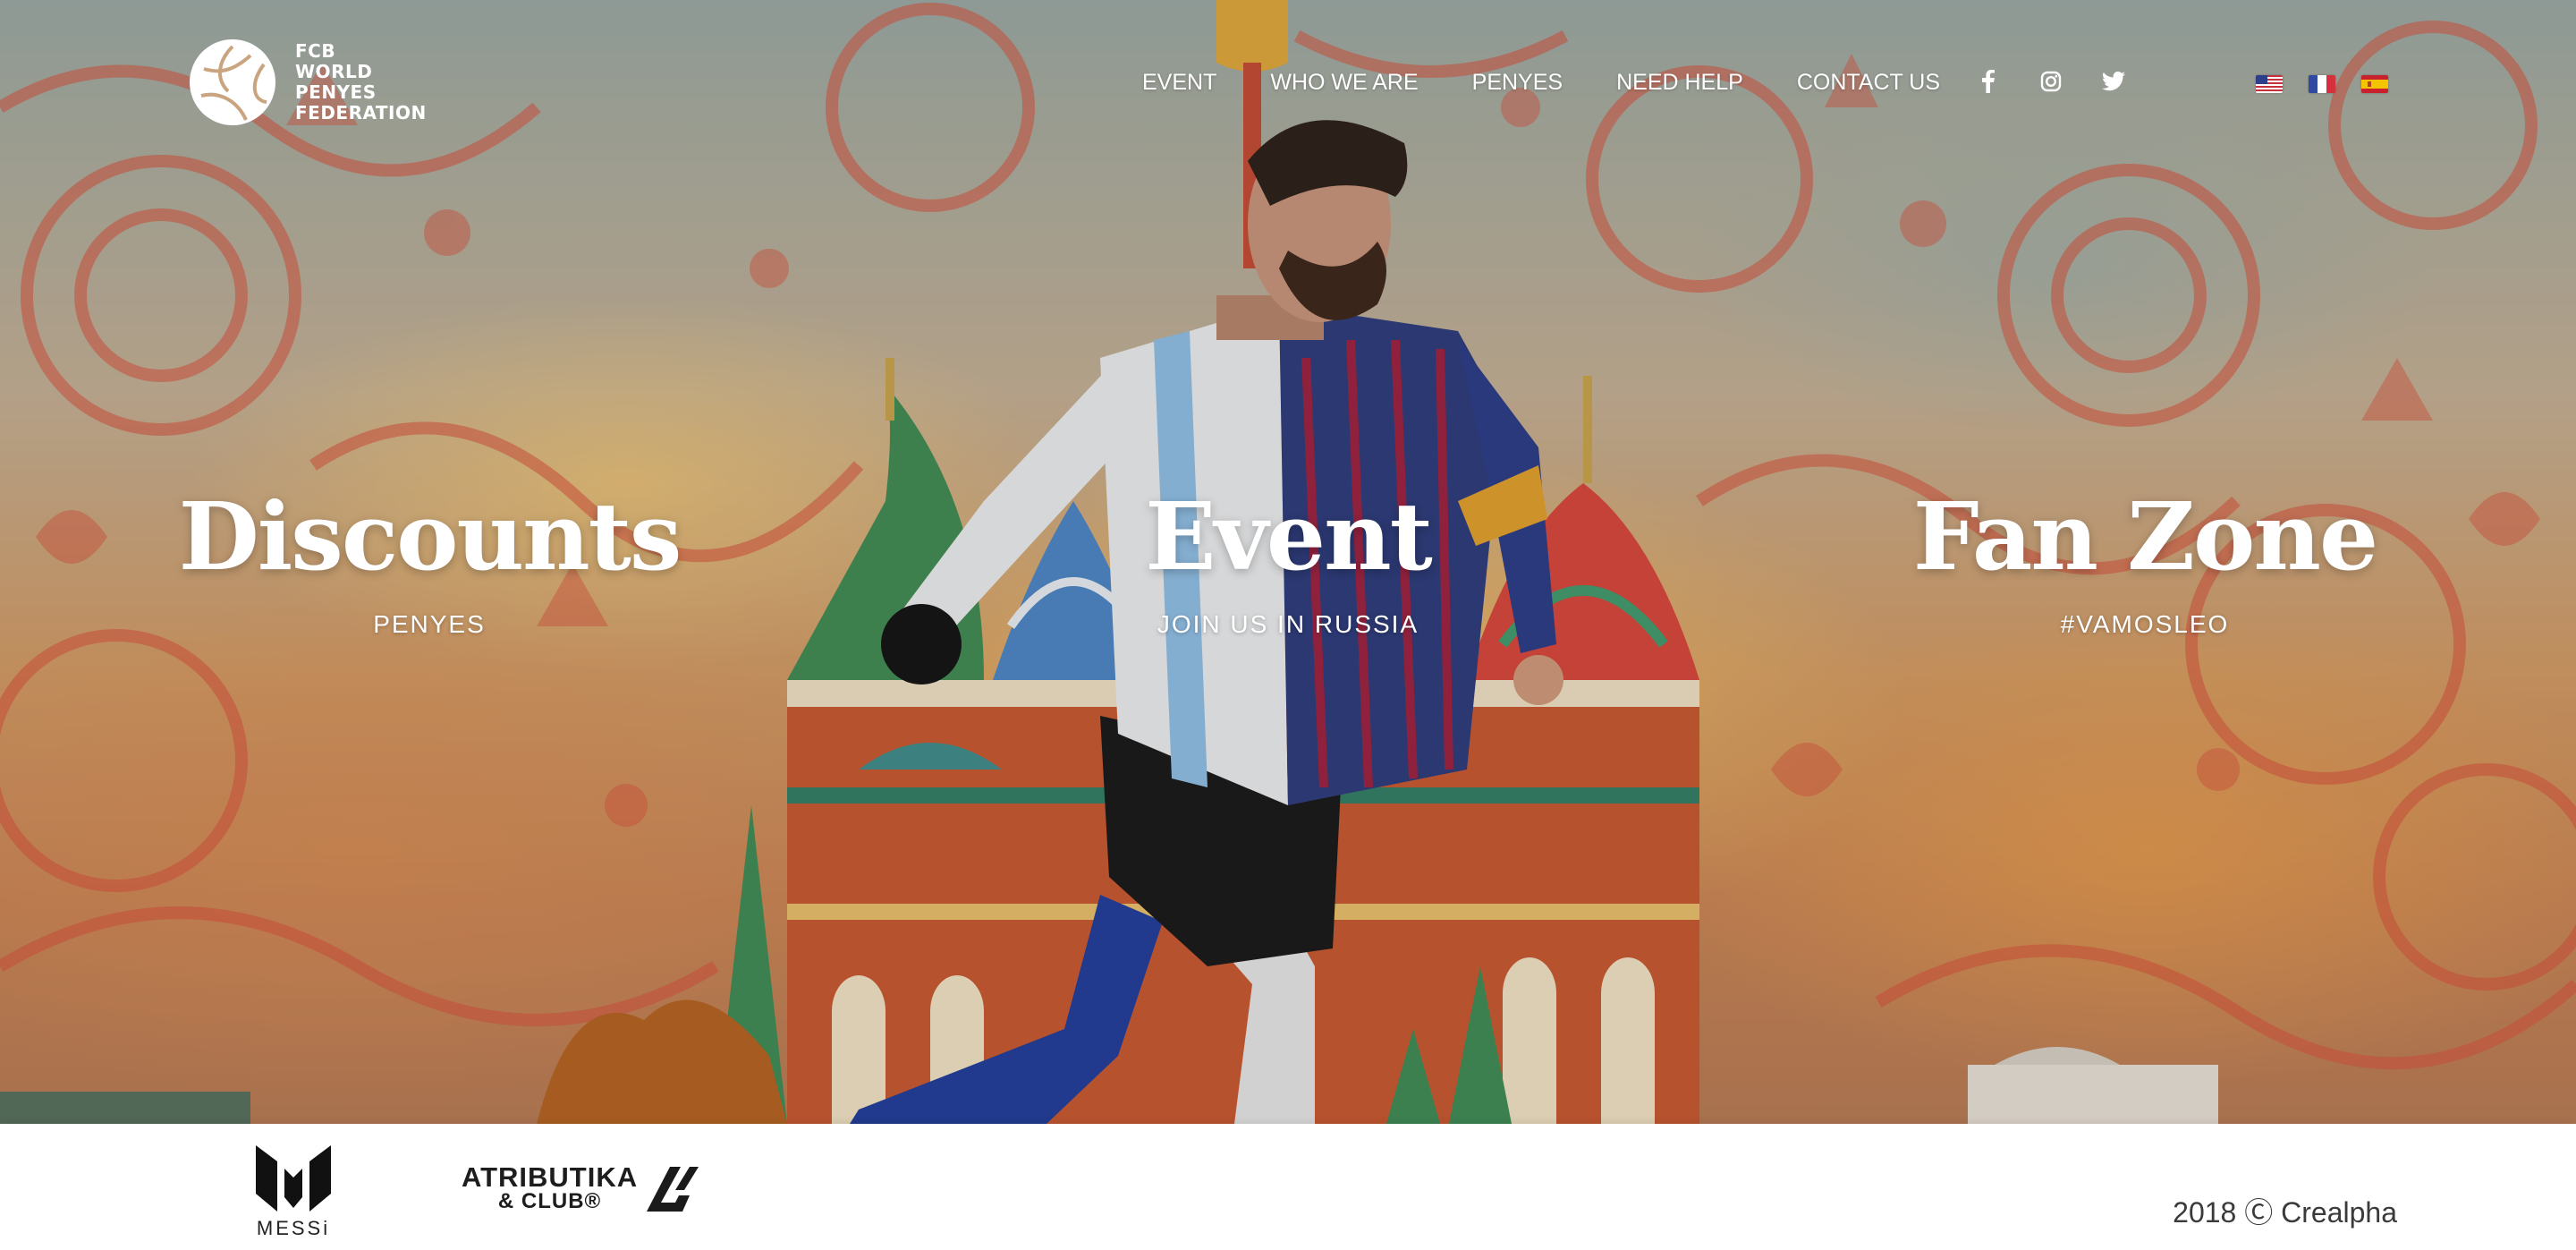 This screenshot has height=1250, width=2576. I want to click on nav-penyes: PENYES, so click(1517, 83).